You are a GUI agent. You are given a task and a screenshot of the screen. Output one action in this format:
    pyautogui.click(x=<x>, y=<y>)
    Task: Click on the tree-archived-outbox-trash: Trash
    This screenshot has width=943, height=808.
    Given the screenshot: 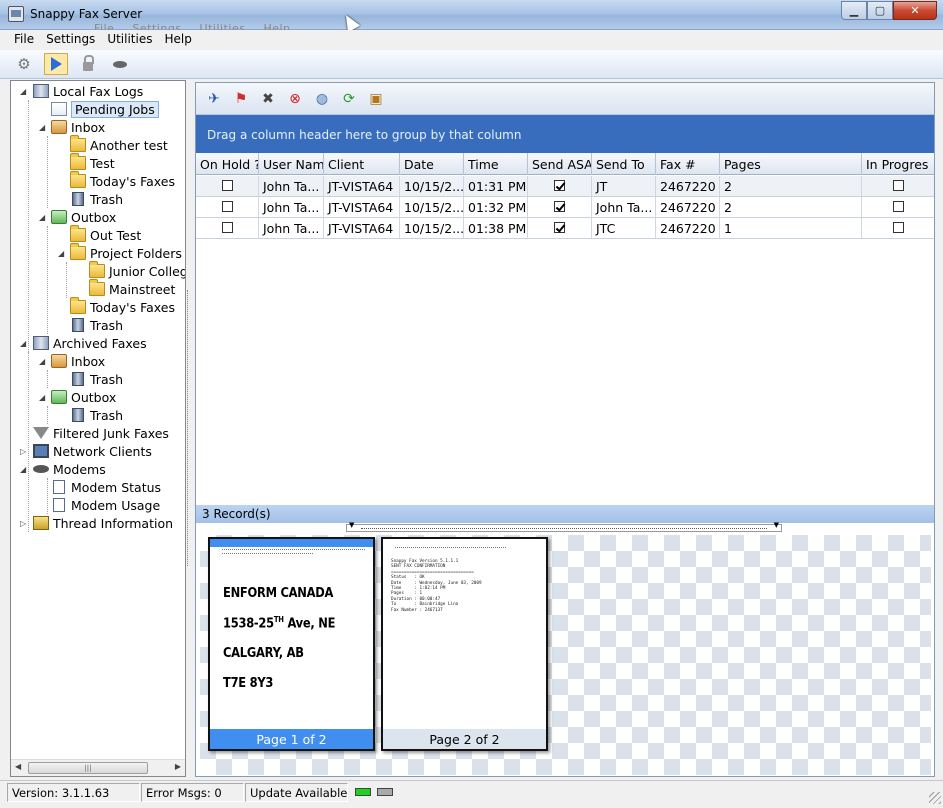 What is the action you would take?
    pyautogui.click(x=106, y=415)
    